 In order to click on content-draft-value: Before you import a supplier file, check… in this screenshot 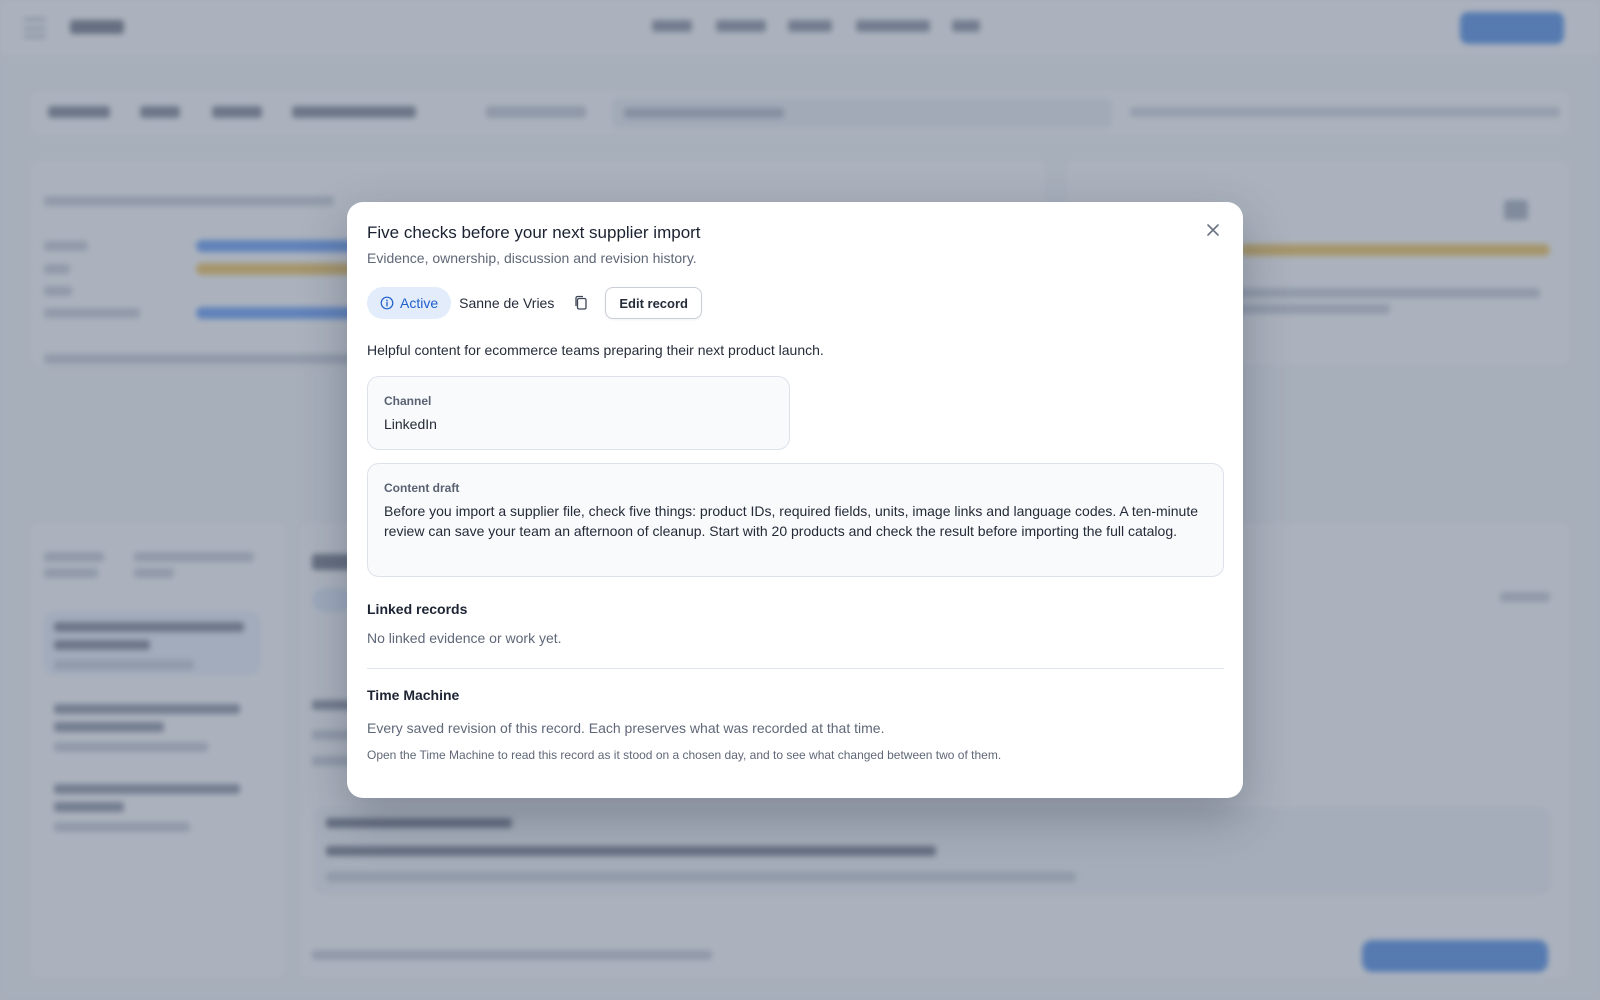, I will do `click(791, 521)`.